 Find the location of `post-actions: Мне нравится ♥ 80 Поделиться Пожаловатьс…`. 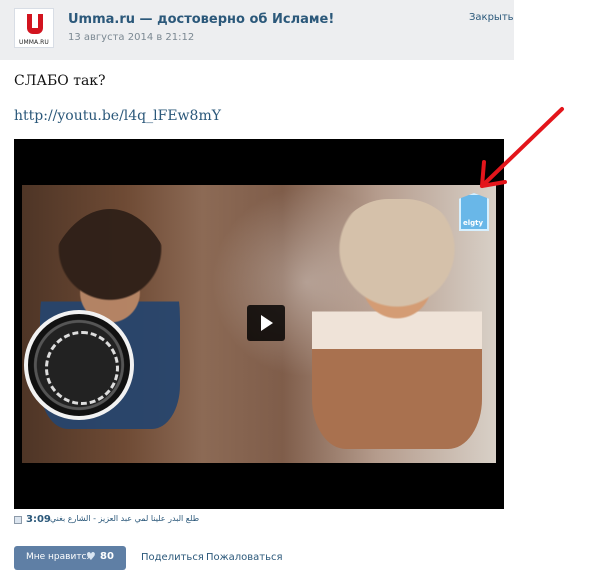

post-actions: Мне нравится ♥ 80 Поделиться Пожаловатьс… is located at coordinates (164, 558).